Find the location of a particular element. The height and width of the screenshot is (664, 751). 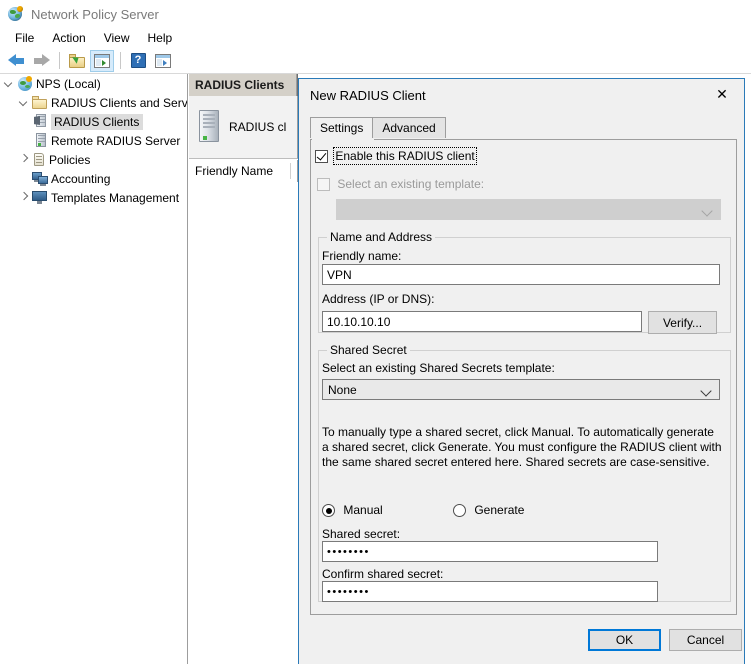

list-summary-text: RADIUS cl is located at coordinates (258, 127).